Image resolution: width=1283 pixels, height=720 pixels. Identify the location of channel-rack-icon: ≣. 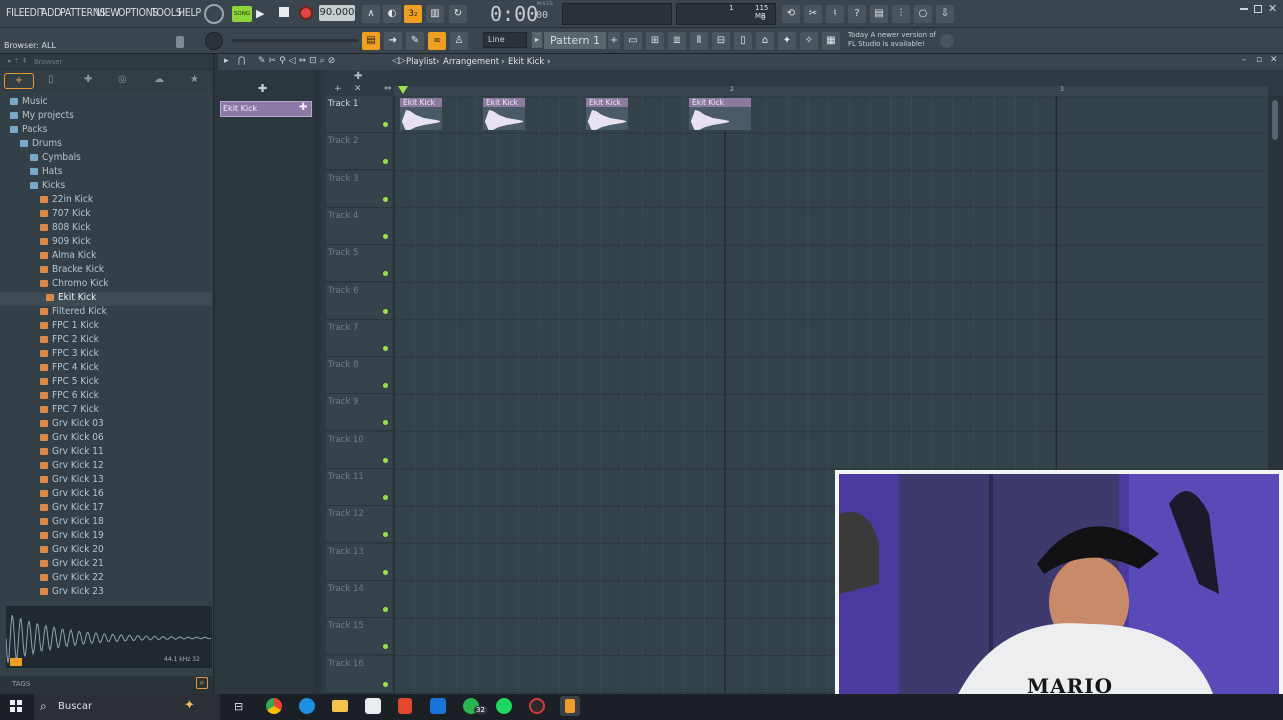
(677, 41).